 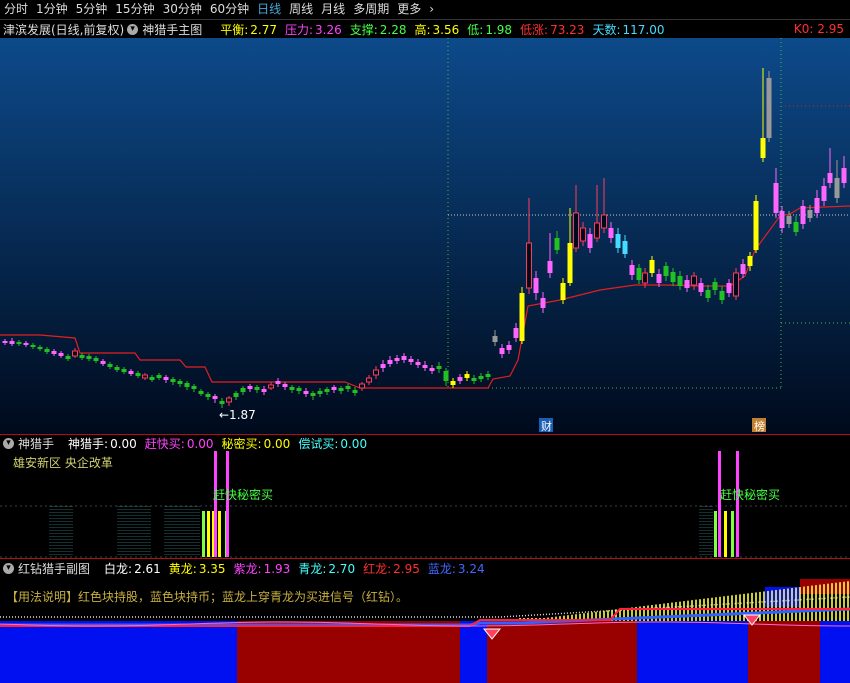 What do you see at coordinates (134, 9) in the screenshot?
I see `period-tab-3: 15分钟` at bounding box center [134, 9].